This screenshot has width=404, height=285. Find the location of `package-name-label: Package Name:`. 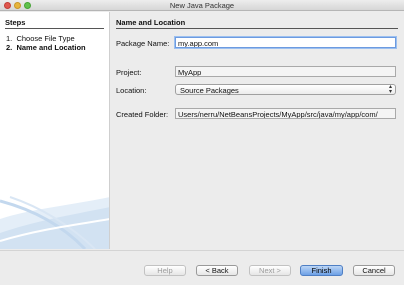

package-name-label: Package Name: is located at coordinates (143, 43).